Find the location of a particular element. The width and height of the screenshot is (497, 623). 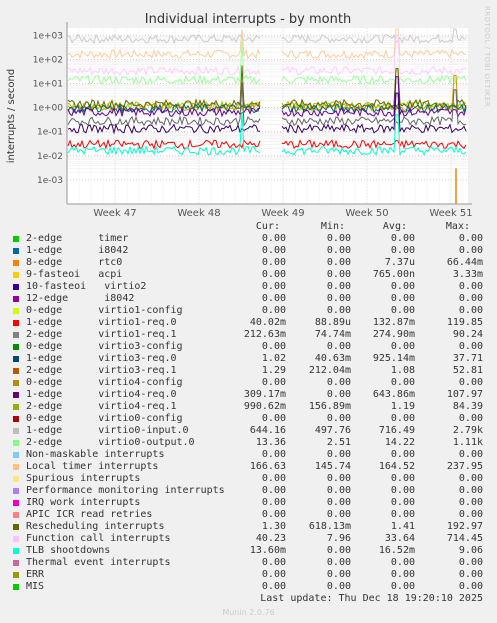

legend-label: 1-edge virtio3-req.0 is located at coordinates (101, 358).